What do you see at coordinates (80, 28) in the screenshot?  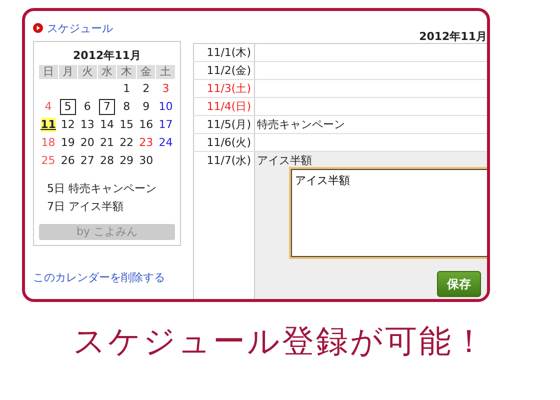 I see `schedule-link: スケジュール` at bounding box center [80, 28].